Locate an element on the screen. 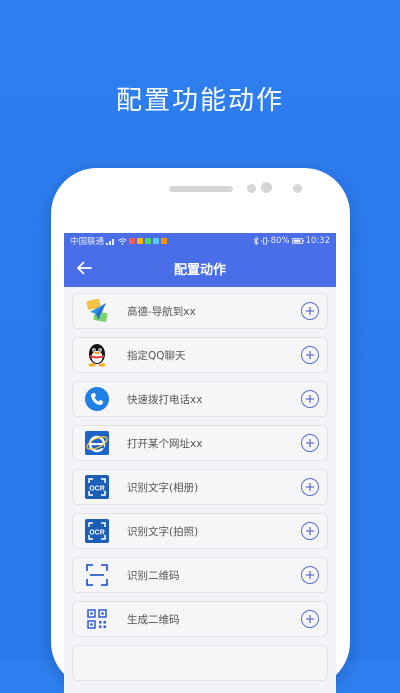 This screenshot has width=400, height=693. wifi-icon is located at coordinates (122, 241).